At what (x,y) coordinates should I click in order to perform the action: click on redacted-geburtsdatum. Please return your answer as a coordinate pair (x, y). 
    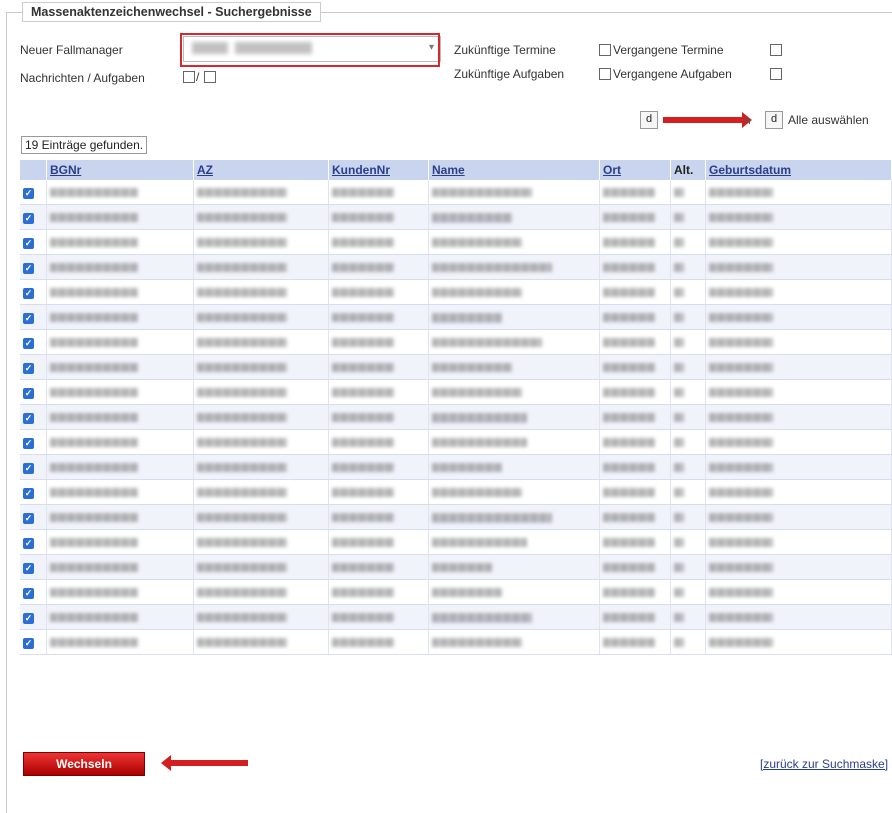
    Looking at the image, I should click on (741, 318).